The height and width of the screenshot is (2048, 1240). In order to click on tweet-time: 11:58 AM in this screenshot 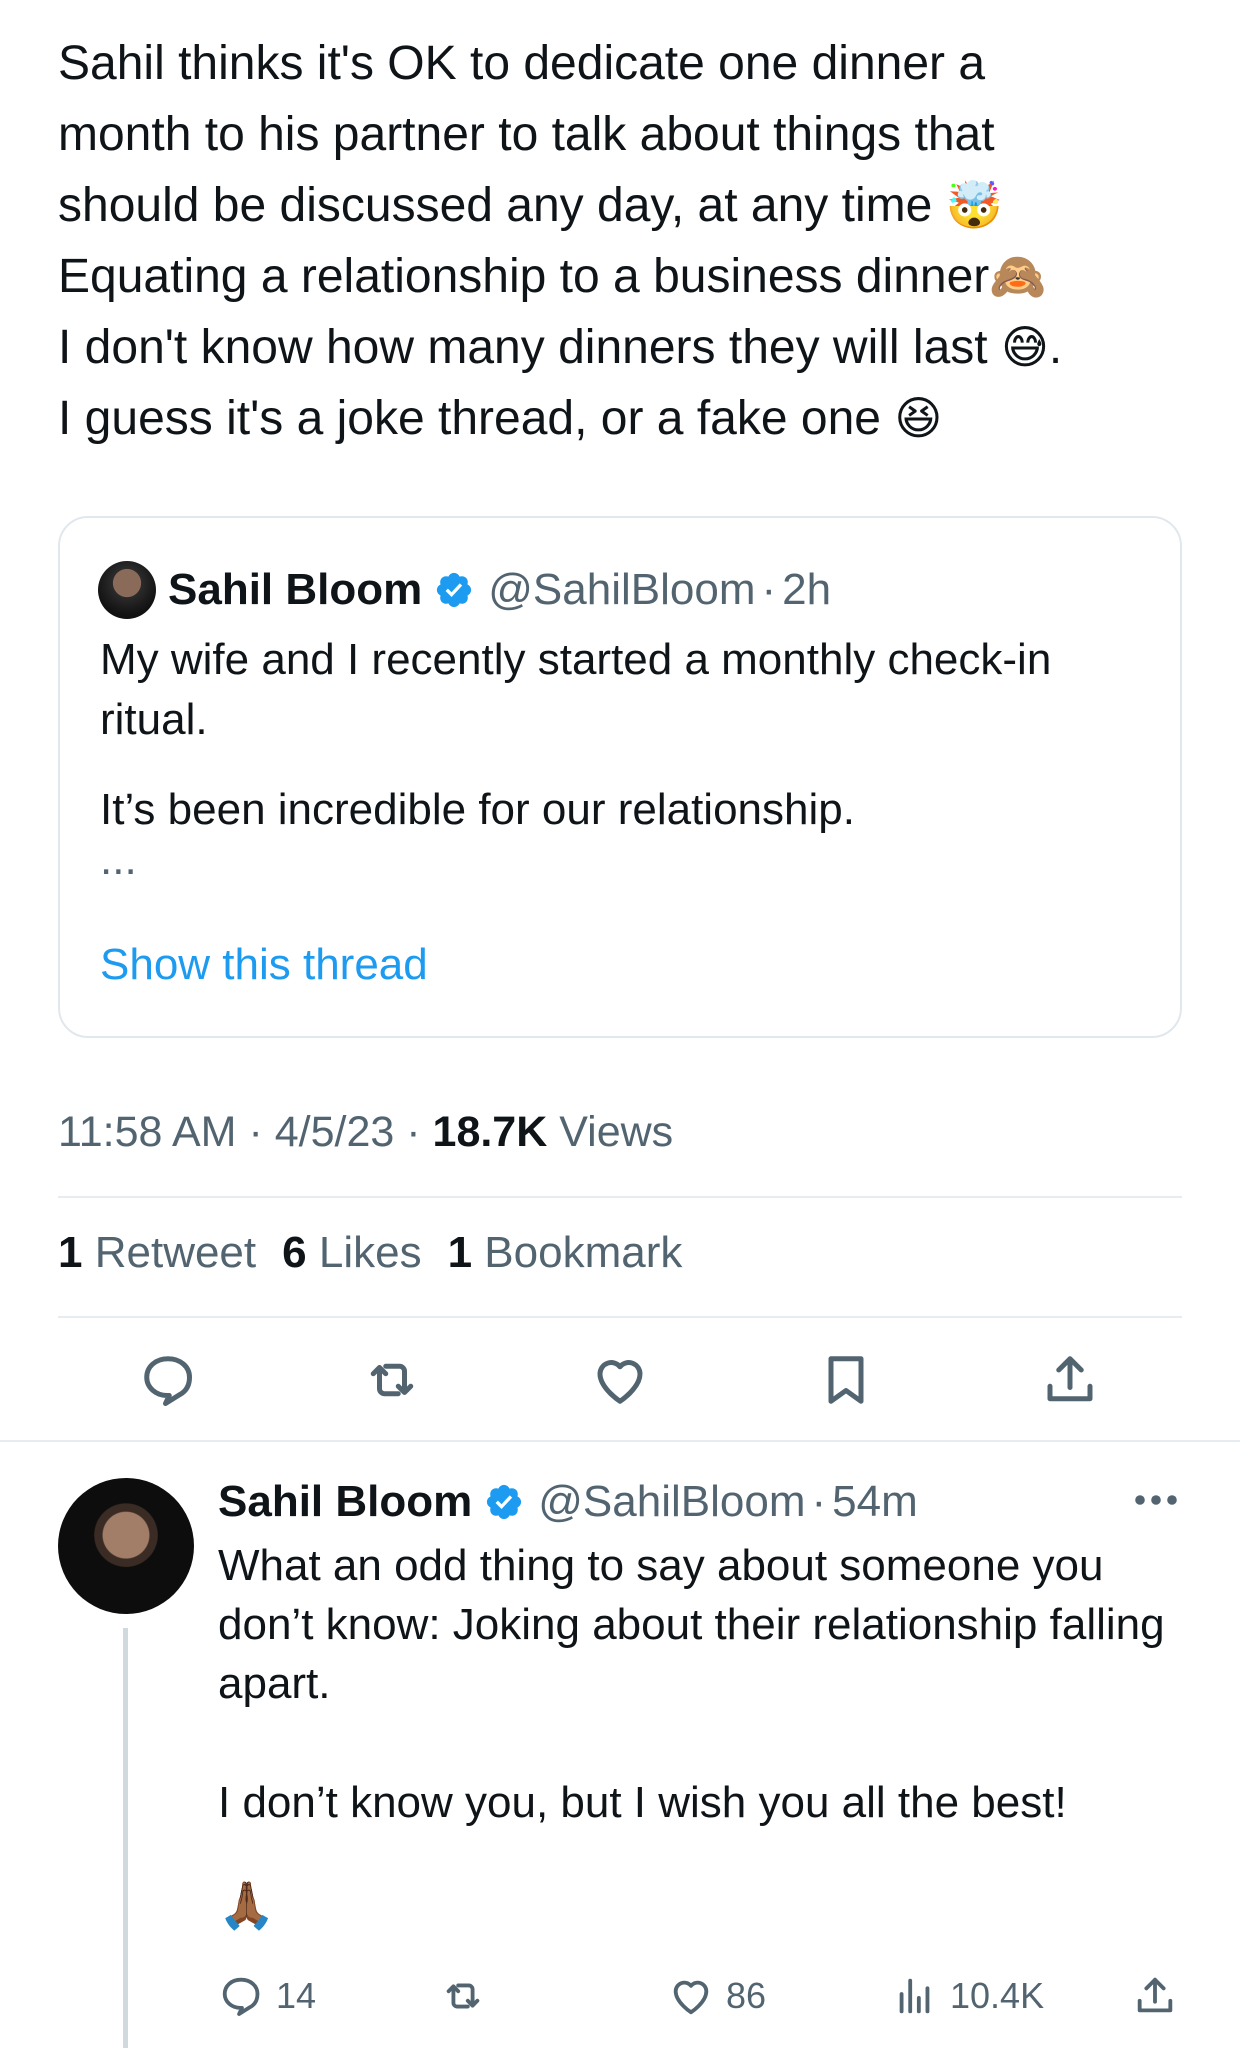, I will do `click(147, 1132)`.